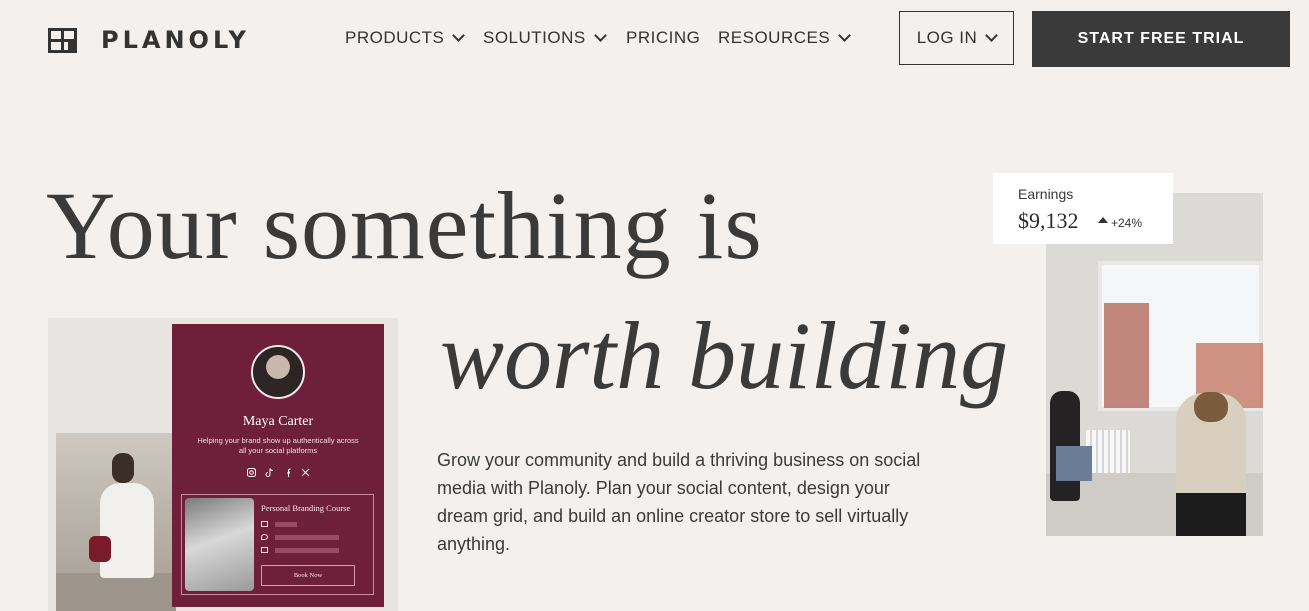  Describe the element at coordinates (1046, 194) in the screenshot. I see `earnings-label: Earnings` at that location.